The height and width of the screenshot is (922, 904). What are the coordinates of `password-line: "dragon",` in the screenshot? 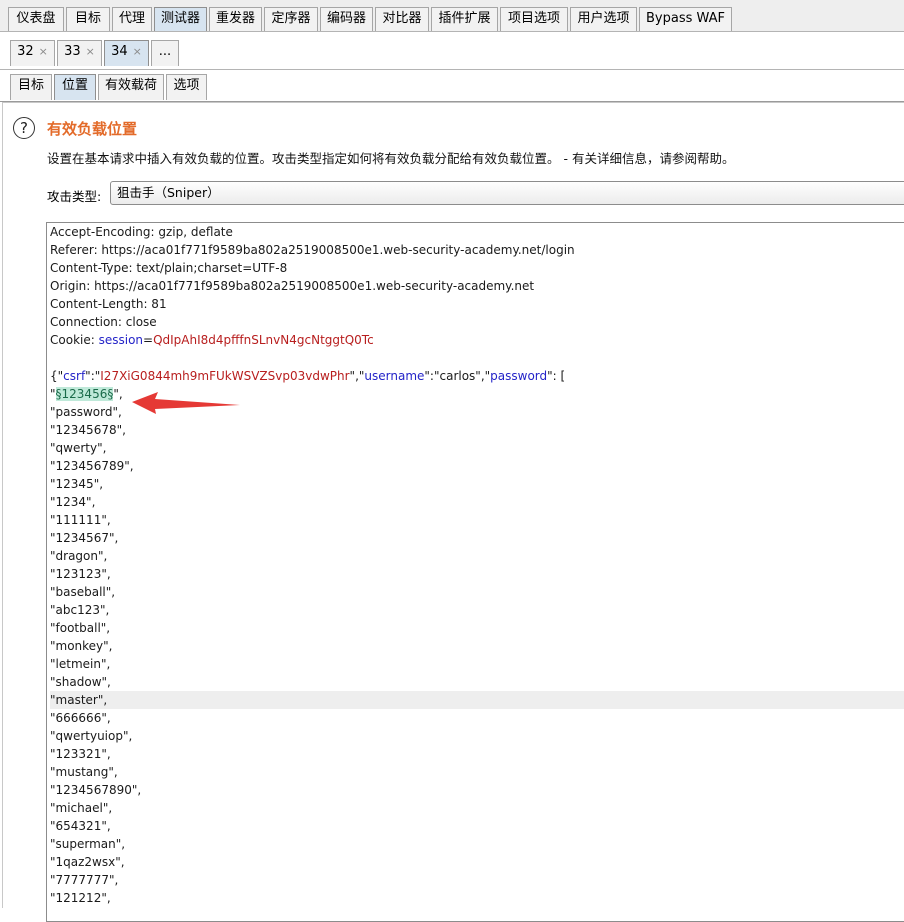 It's located at (477, 556).